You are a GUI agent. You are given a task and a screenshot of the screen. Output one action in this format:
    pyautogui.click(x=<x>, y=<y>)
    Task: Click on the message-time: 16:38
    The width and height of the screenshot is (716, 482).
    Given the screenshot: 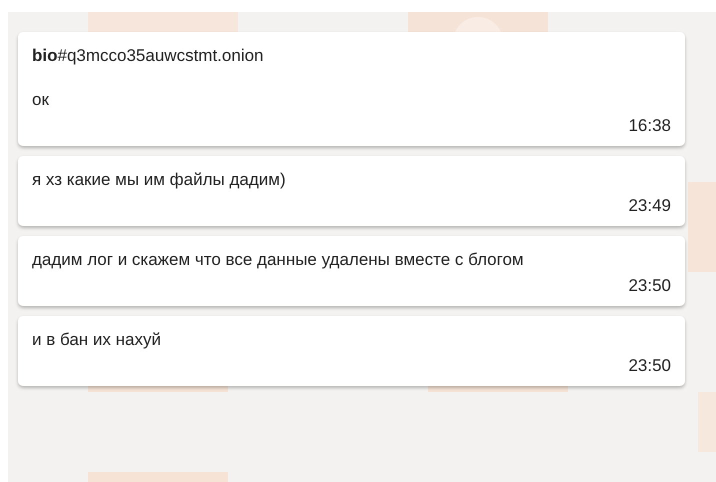 What is the action you would take?
    pyautogui.click(x=649, y=126)
    